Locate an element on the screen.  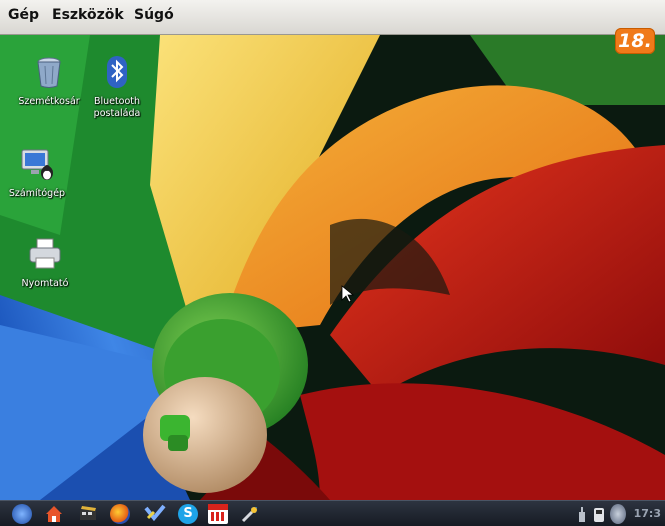
usb-icon is located at coordinates (599, 514).